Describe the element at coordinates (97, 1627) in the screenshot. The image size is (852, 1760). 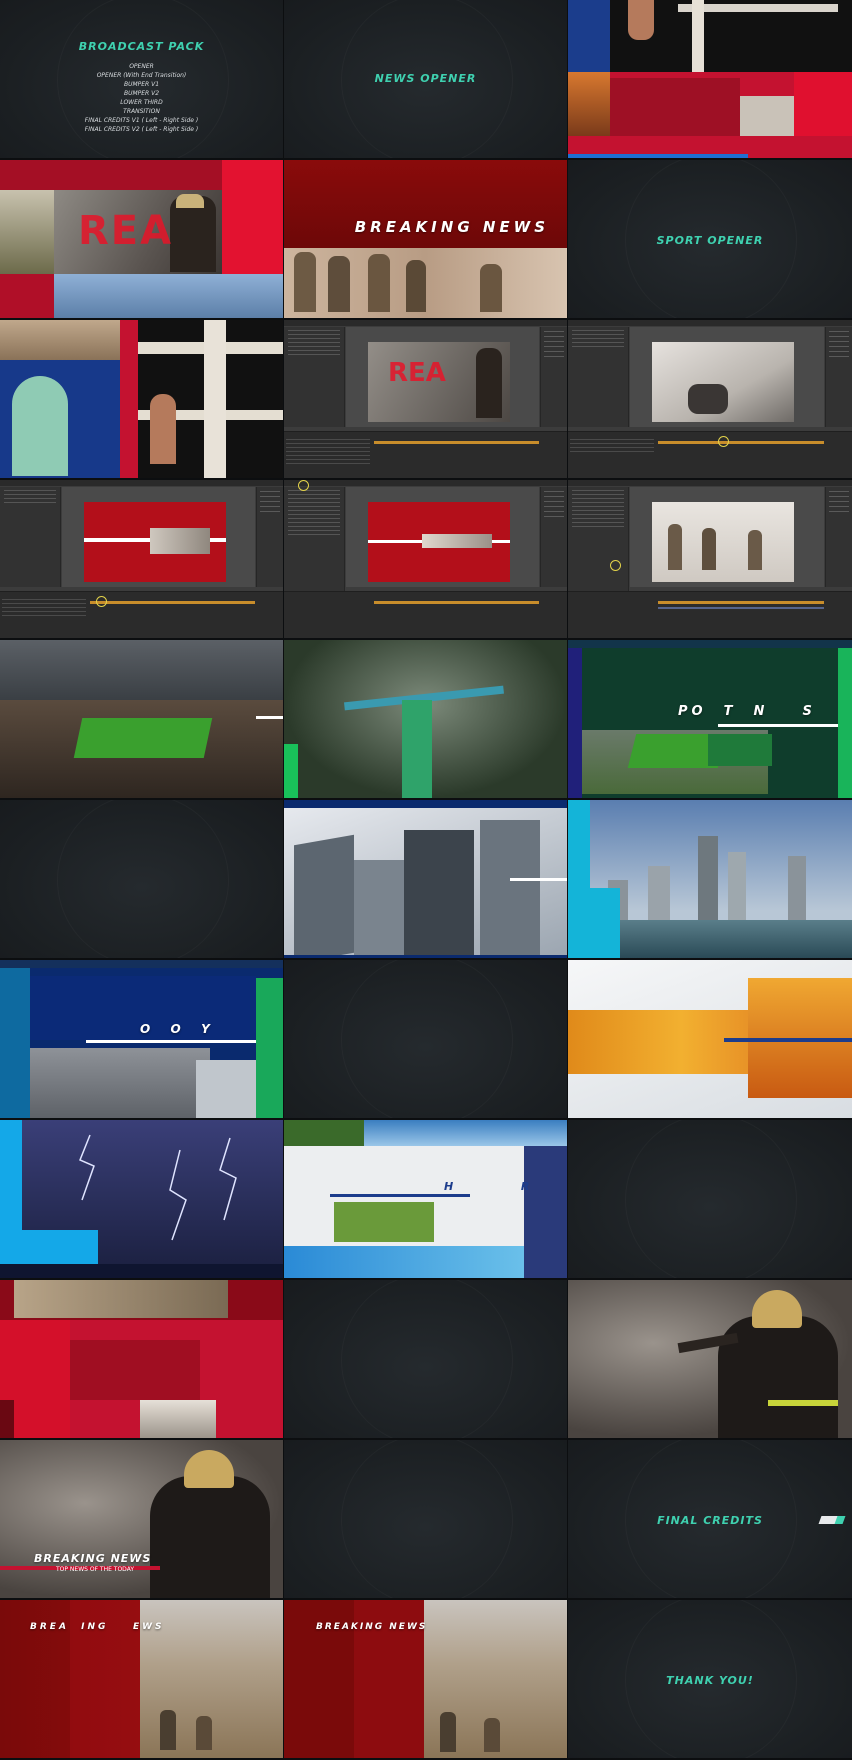
I see `credits-title-v1: BREA ING EWS` at that location.